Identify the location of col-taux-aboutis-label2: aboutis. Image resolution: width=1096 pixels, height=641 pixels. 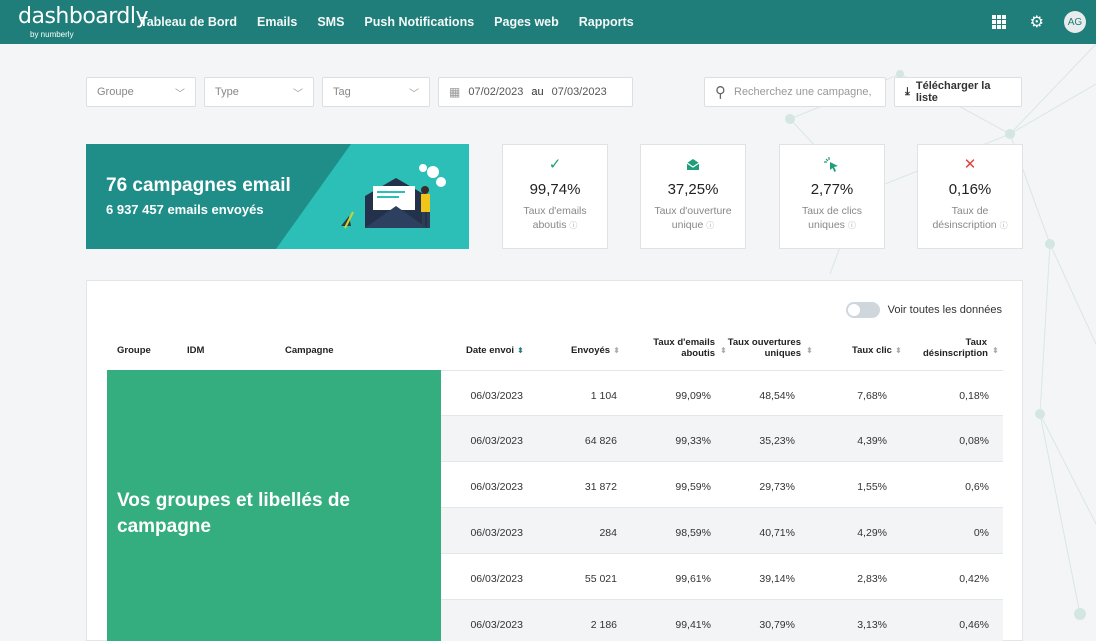
(698, 353).